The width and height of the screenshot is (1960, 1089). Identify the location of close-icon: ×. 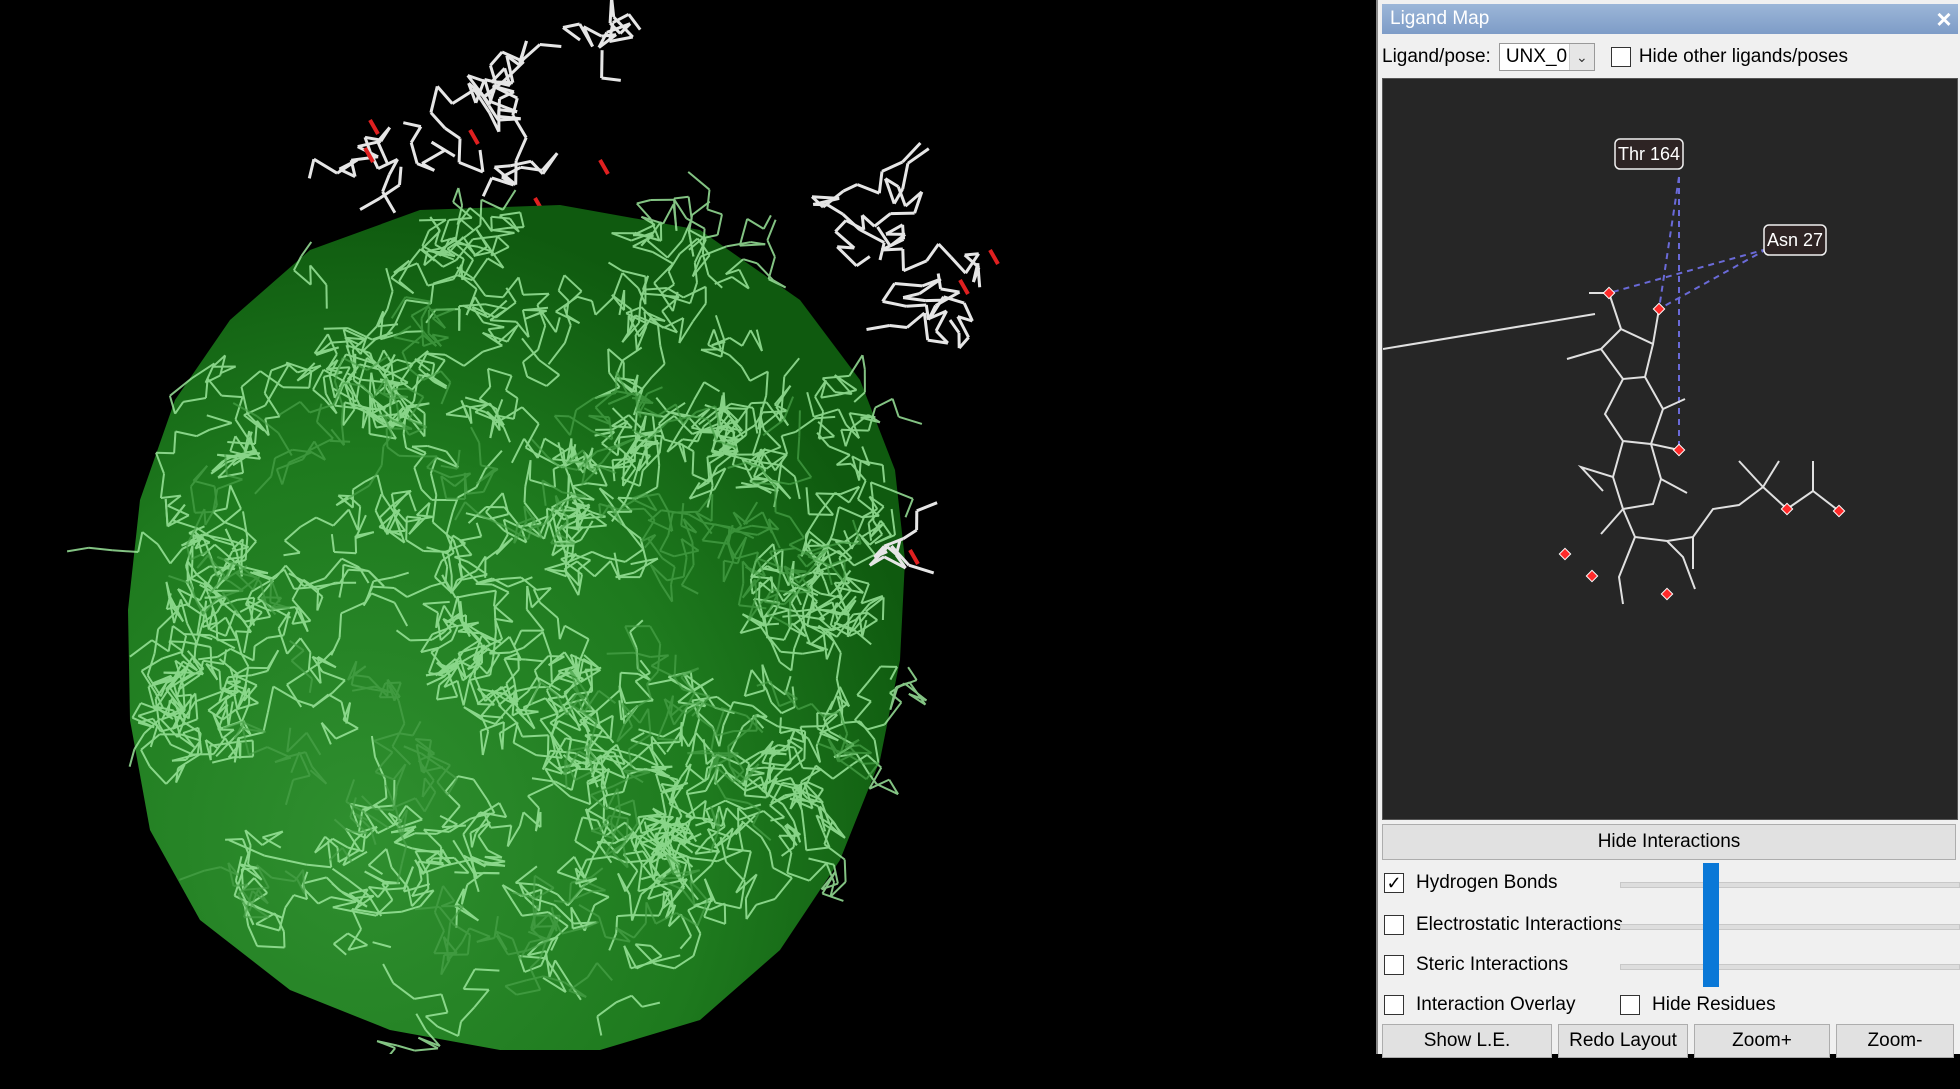
(1944, 19).